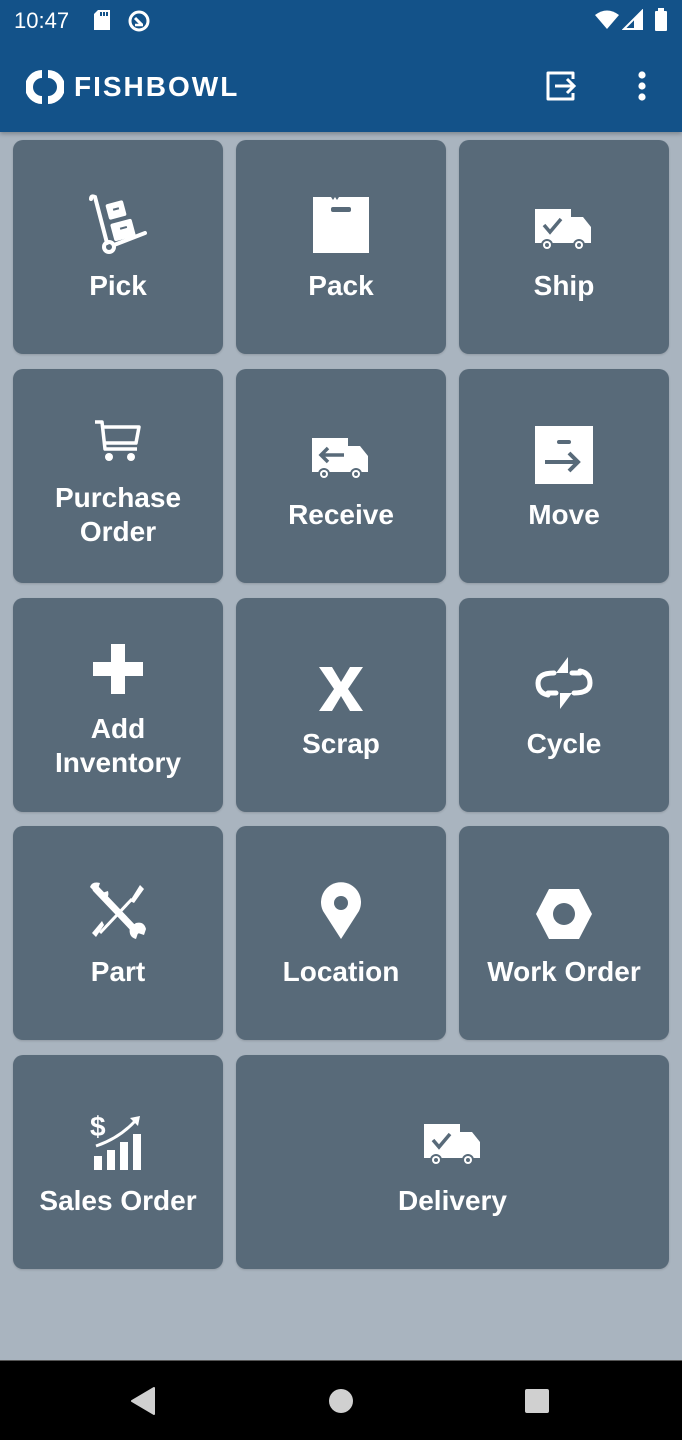 This screenshot has width=682, height=1440. I want to click on status-time: 10:47, so click(42, 20).